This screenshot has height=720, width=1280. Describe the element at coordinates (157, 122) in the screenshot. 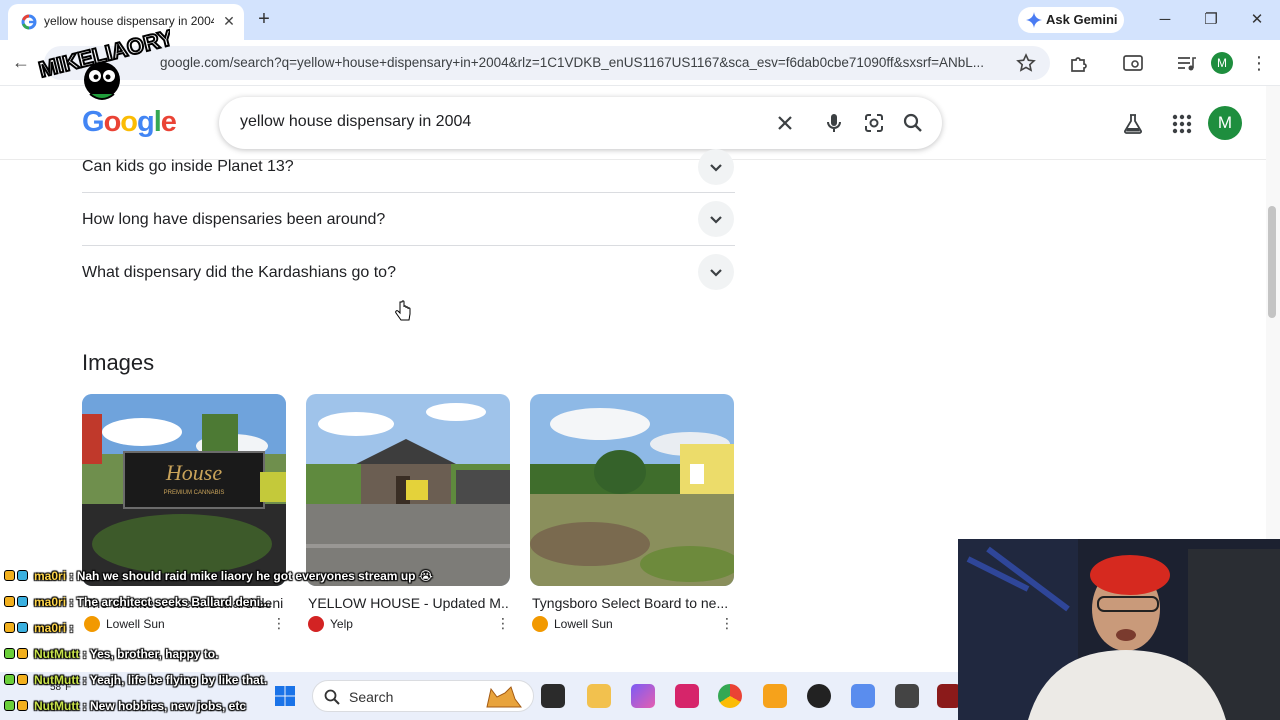

I see `logo-letter: l` at that location.